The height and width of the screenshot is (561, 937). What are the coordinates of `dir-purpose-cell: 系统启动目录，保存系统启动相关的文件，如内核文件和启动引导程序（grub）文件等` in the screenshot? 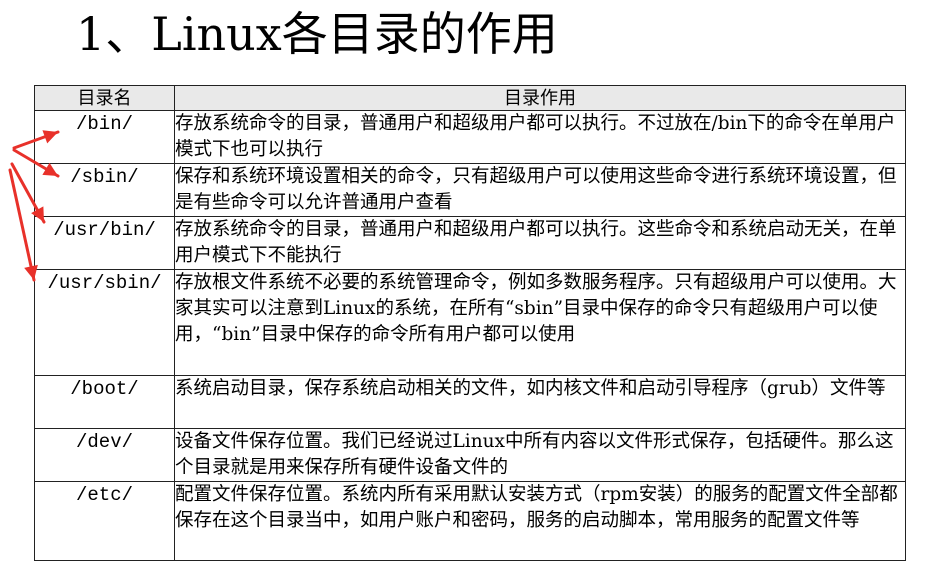 It's located at (540, 402).